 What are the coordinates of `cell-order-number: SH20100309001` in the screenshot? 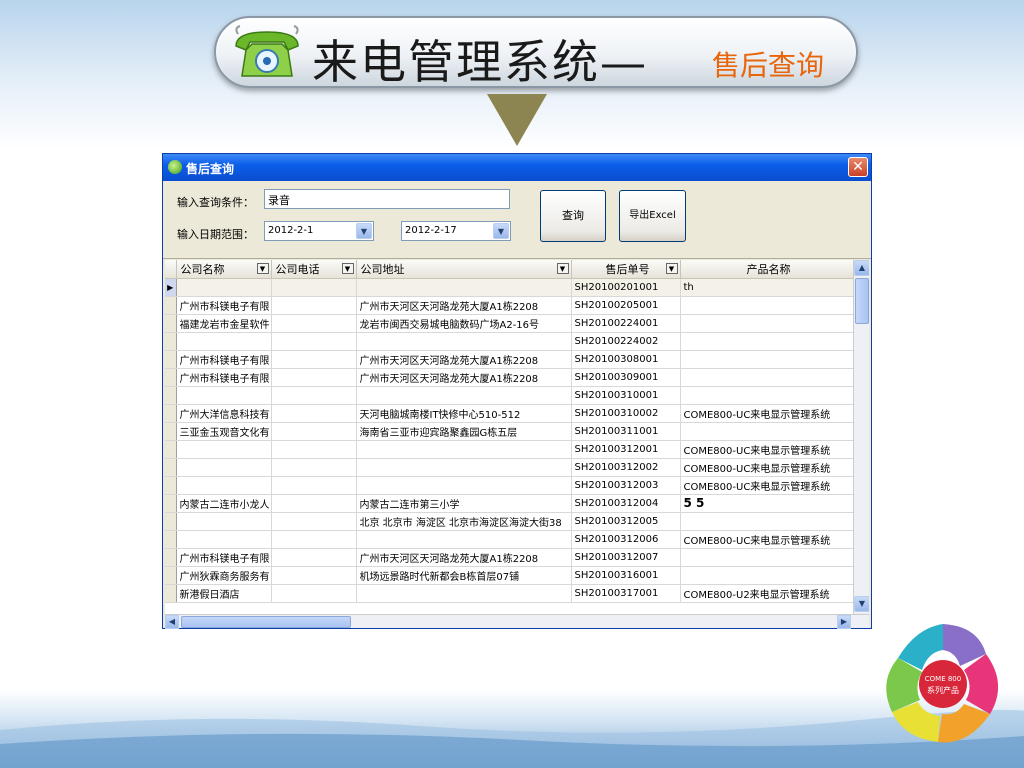 It's located at (626, 377).